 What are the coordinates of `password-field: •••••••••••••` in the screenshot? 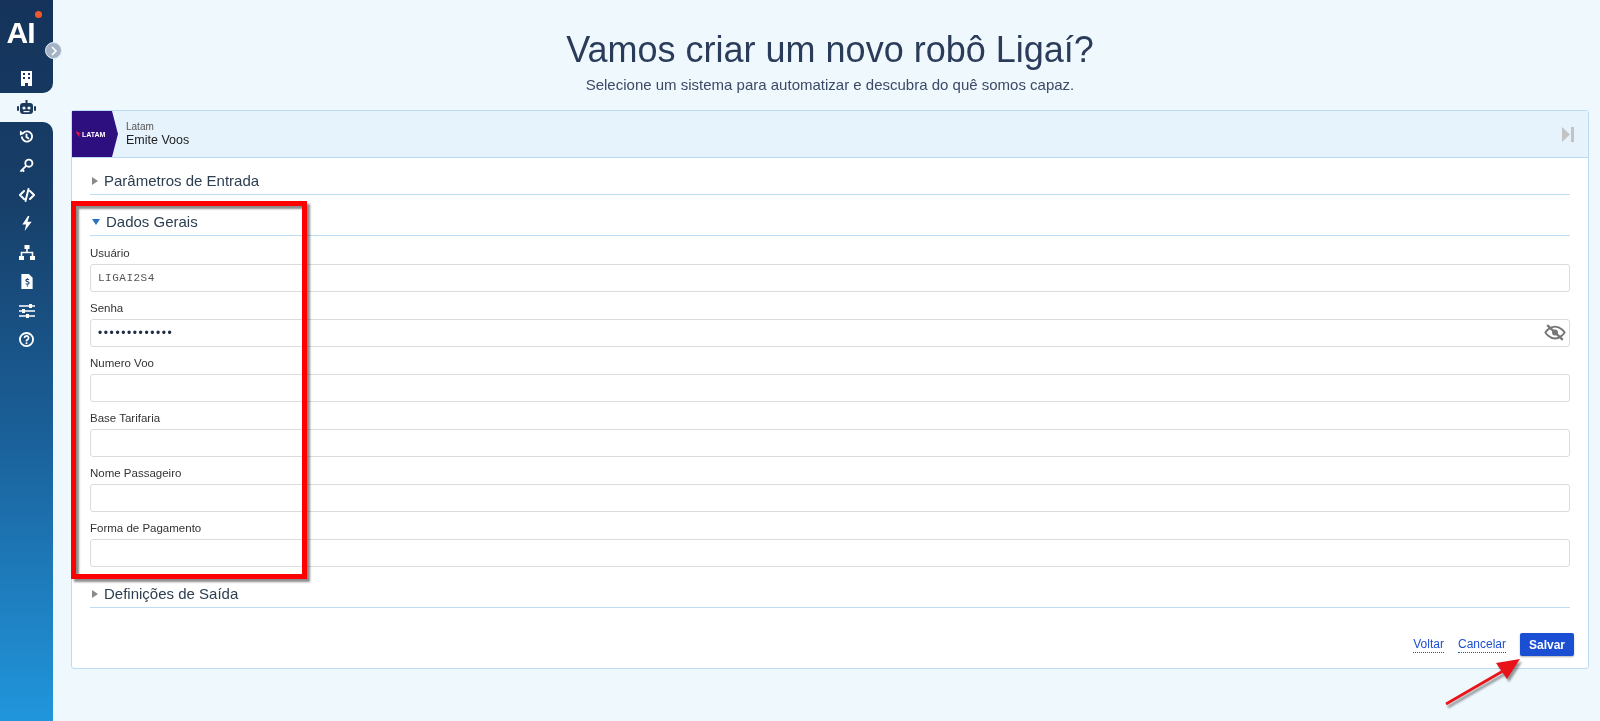 It's located at (830, 333).